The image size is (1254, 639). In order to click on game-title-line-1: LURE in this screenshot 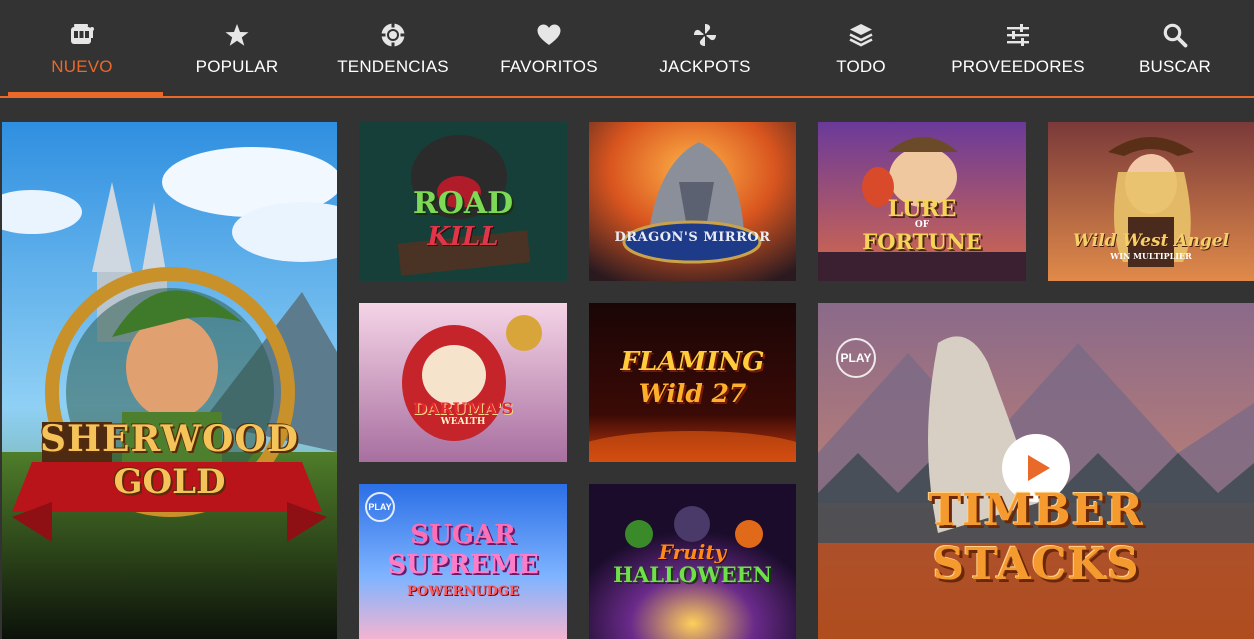, I will do `click(922, 209)`.